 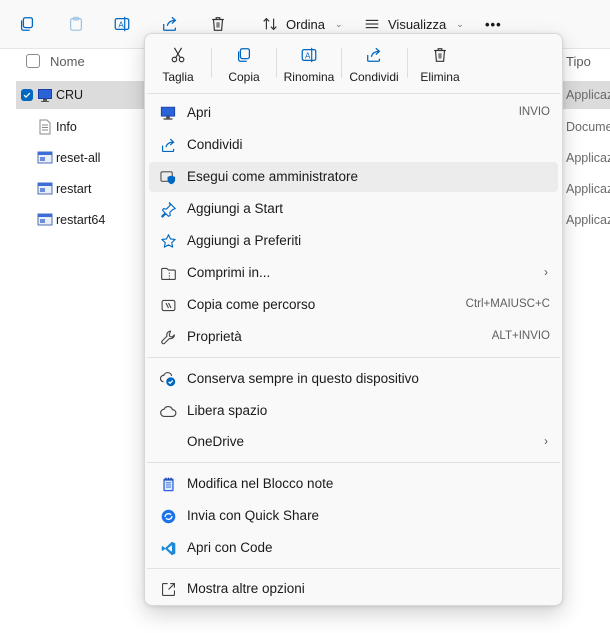 I want to click on wrench-icon, so click(x=168, y=337).